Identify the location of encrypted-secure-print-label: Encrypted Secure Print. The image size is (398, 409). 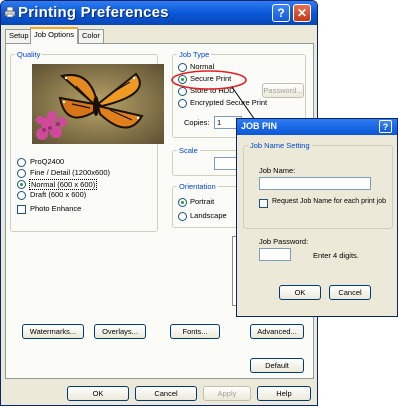
(229, 102).